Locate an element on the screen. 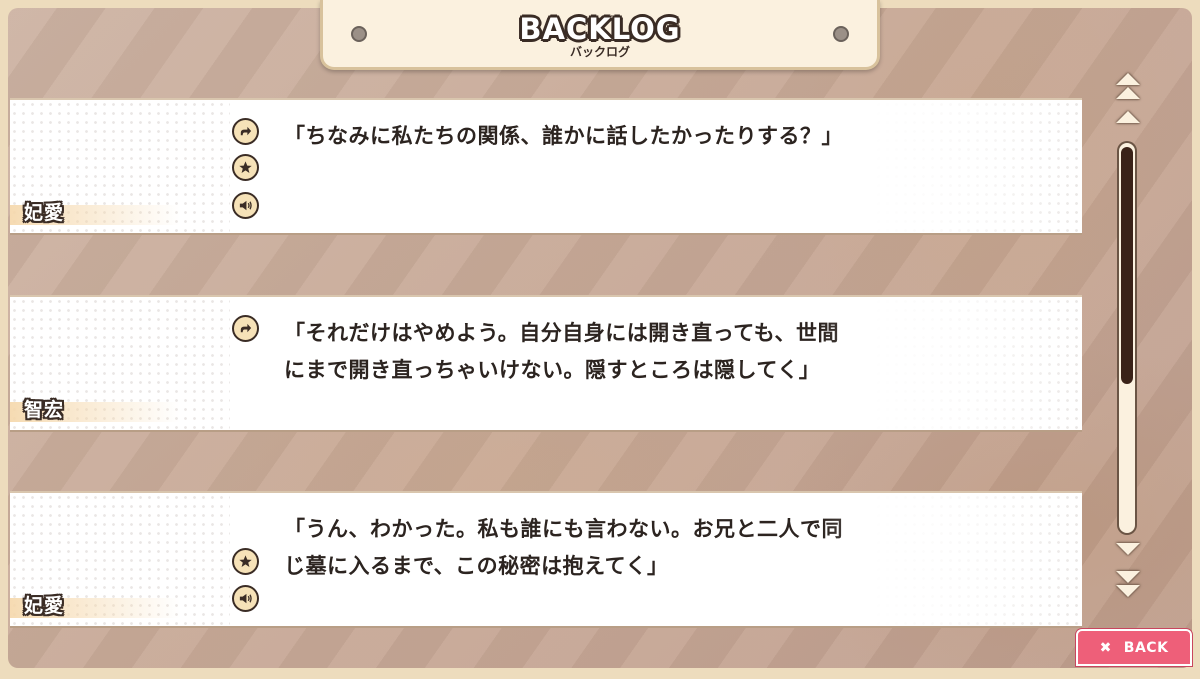 The image size is (1200, 679). dialogue-text: 「ちなみに私たちの関係、誰かに話したかったりする？」 is located at coordinates (563, 136).